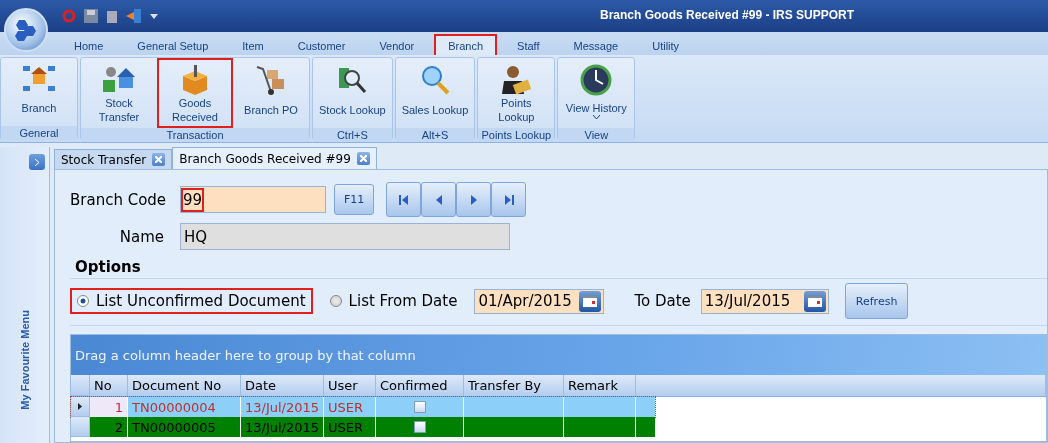 The width and height of the screenshot is (1048, 443). Describe the element at coordinates (24, 360) in the screenshot. I see `sidebar-title: My Favourite Menu` at that location.